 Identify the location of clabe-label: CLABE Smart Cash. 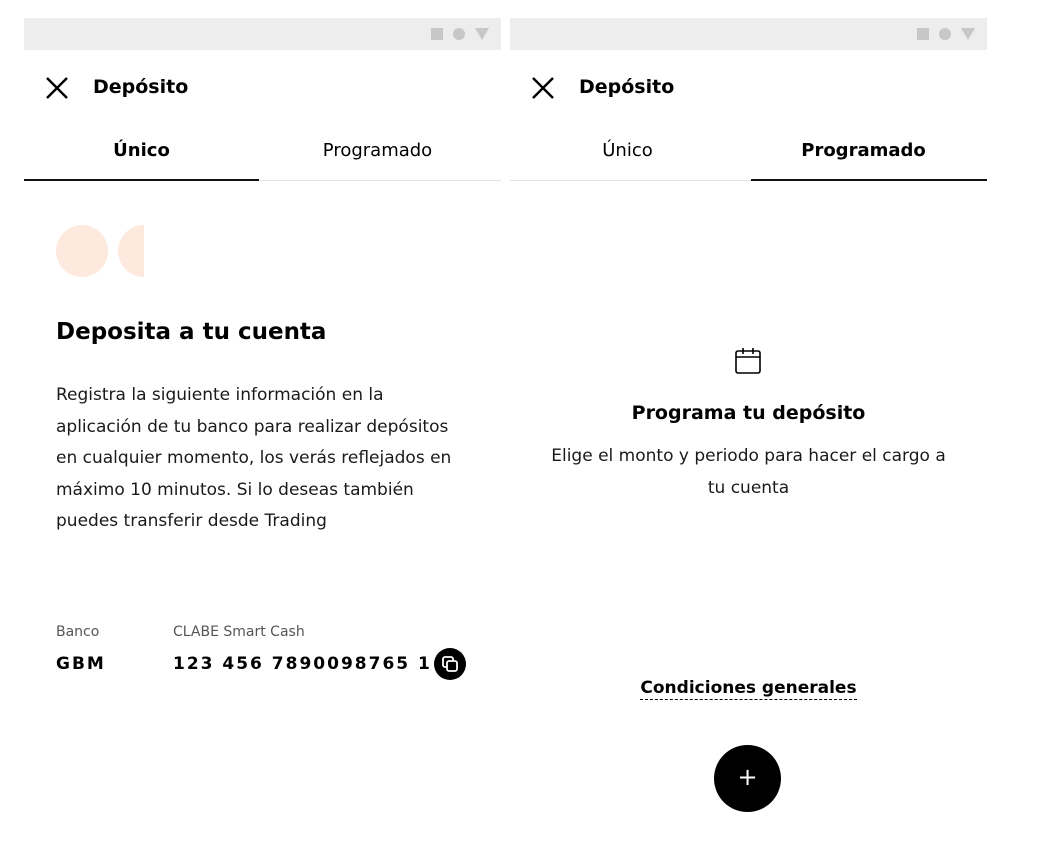
(239, 632).